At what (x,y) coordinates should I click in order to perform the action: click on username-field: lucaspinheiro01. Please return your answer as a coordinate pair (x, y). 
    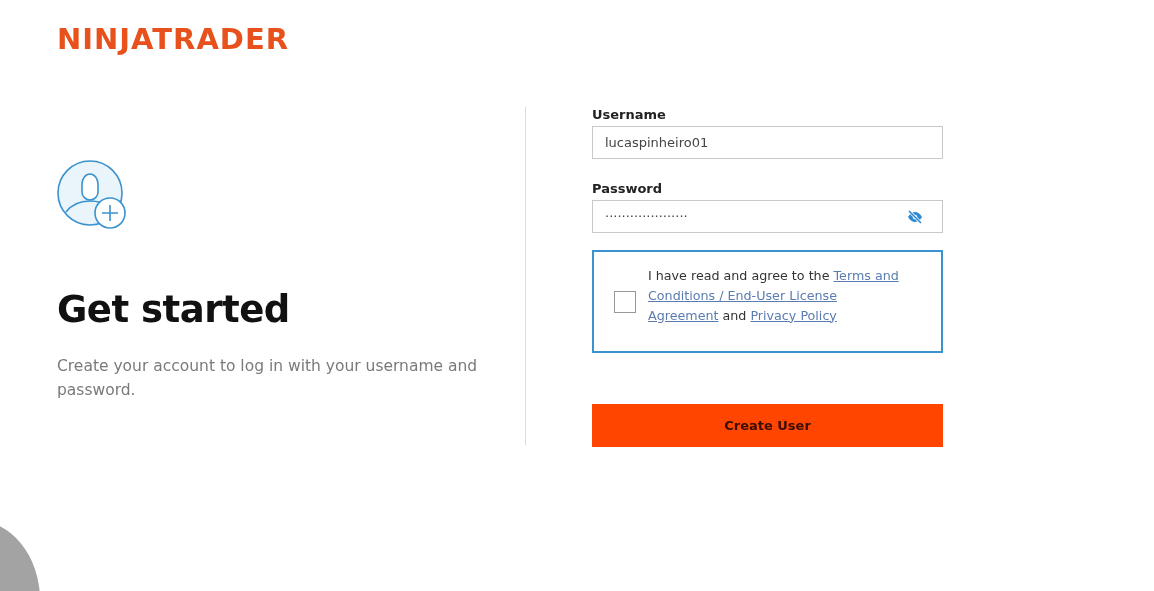
    Looking at the image, I should click on (767, 142).